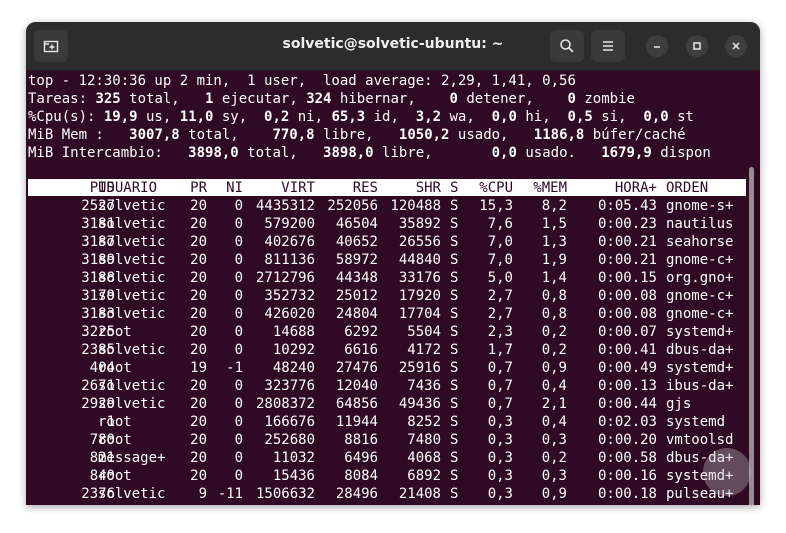 This screenshot has width=786, height=533. I want to click on swap-text: libre,, so click(432, 153).